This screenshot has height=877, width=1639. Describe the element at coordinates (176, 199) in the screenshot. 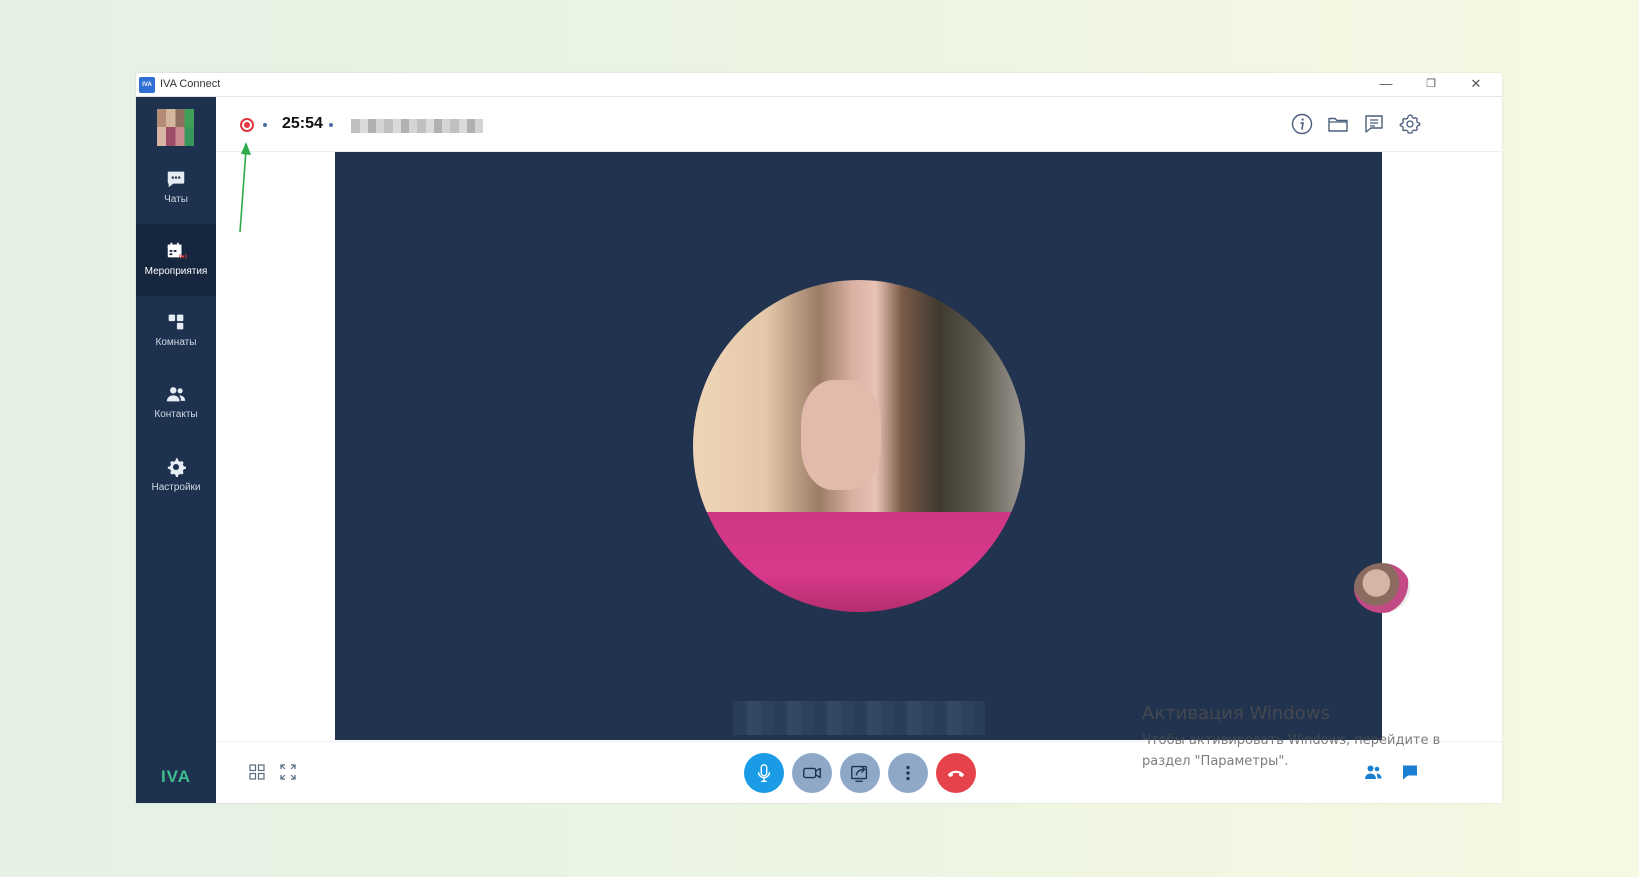

I see `sidebar-item-label: Чаты` at that location.